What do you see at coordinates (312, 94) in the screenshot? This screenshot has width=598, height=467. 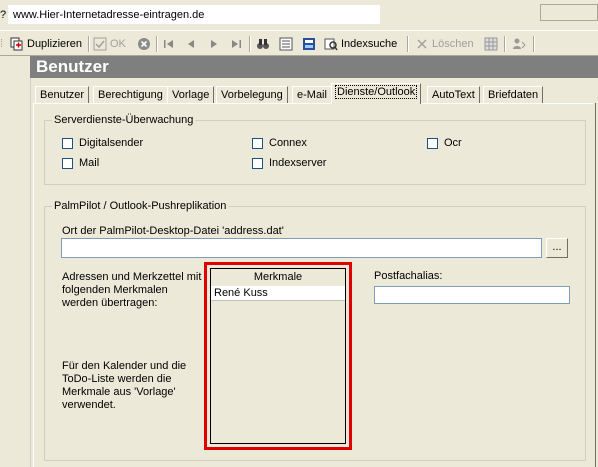 I see `tab-email: e-Mail` at bounding box center [312, 94].